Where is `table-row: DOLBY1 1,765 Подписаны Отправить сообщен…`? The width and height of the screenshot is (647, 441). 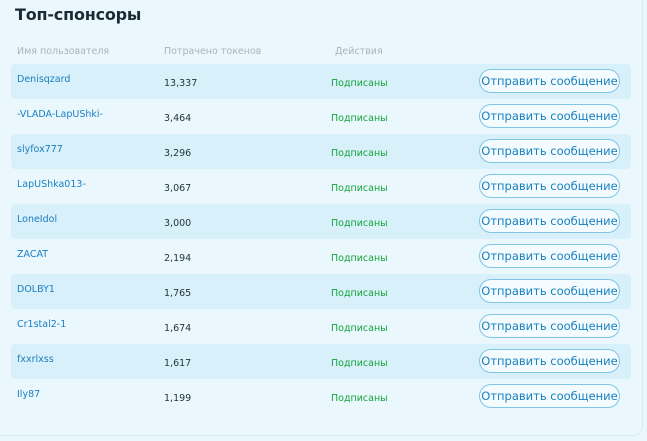 table-row: DOLBY1 1,765 Подписаны Отправить сообщен… is located at coordinates (321, 291).